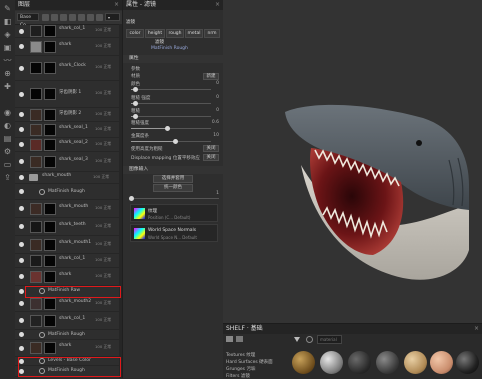  Describe the element at coordinates (387, 362) in the screenshot. I see `material-ball-grey` at that location.